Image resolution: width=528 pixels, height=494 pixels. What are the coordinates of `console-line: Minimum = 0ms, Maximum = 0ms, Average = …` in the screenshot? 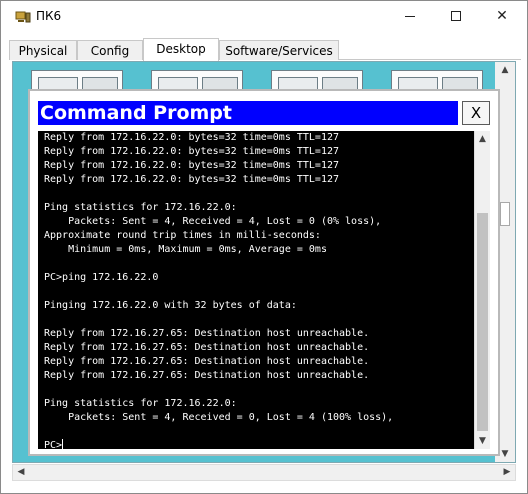 It's located at (185, 249).